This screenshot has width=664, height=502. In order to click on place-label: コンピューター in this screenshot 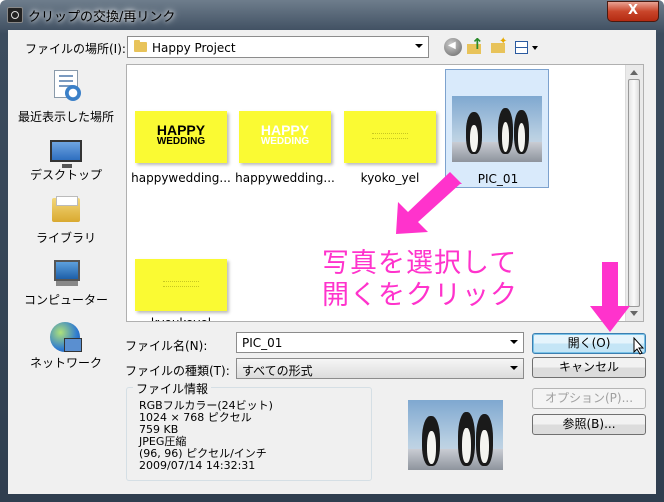, I will do `click(65, 300)`.